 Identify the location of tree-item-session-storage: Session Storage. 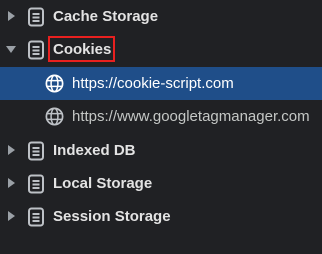
(161, 216).